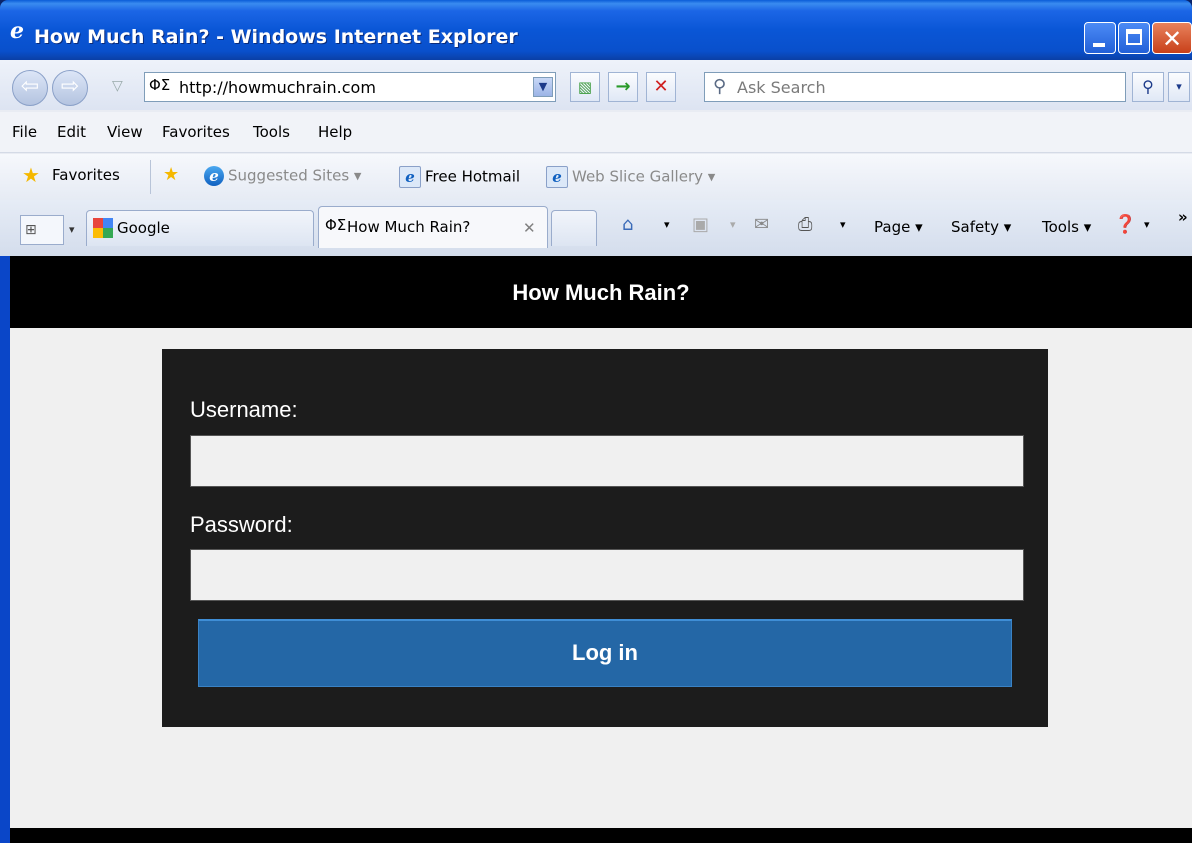 The width and height of the screenshot is (1192, 843). What do you see at coordinates (1134, 38) in the screenshot?
I see `maximize-button` at bounding box center [1134, 38].